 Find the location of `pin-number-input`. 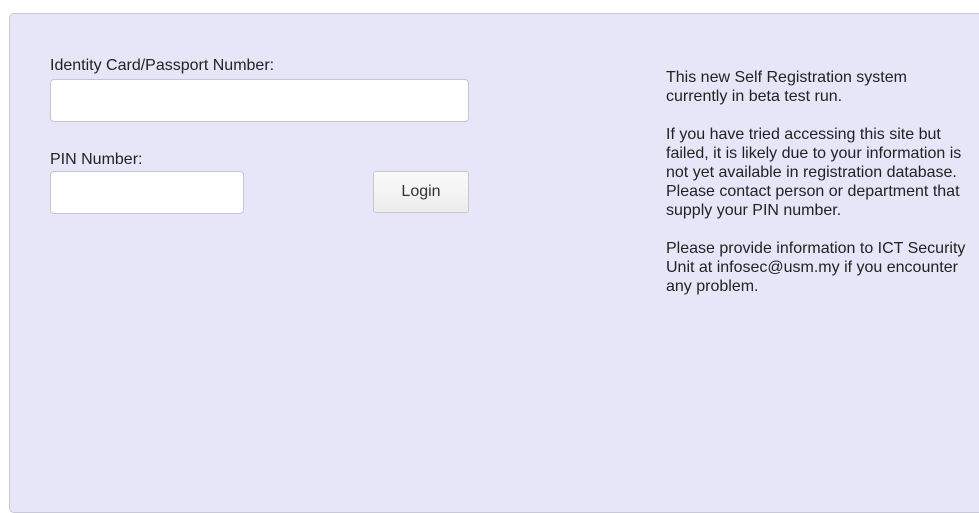

pin-number-input is located at coordinates (147, 192).